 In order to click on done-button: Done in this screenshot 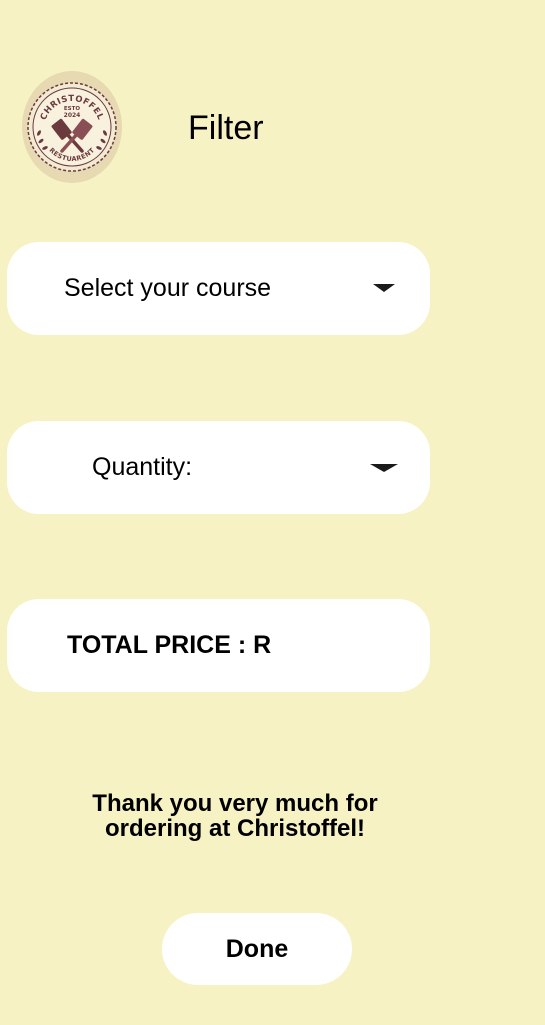, I will do `click(257, 949)`.